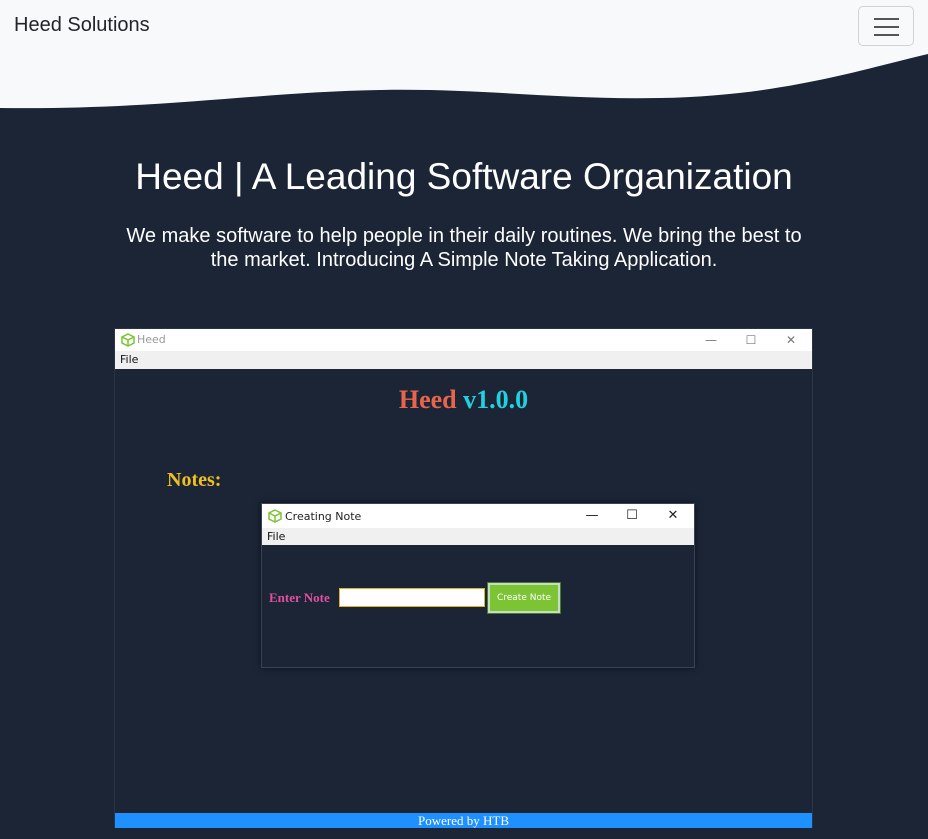  What do you see at coordinates (464, 176) in the screenshot?
I see `hero-title: Heed | A Leading Software Organization` at bounding box center [464, 176].